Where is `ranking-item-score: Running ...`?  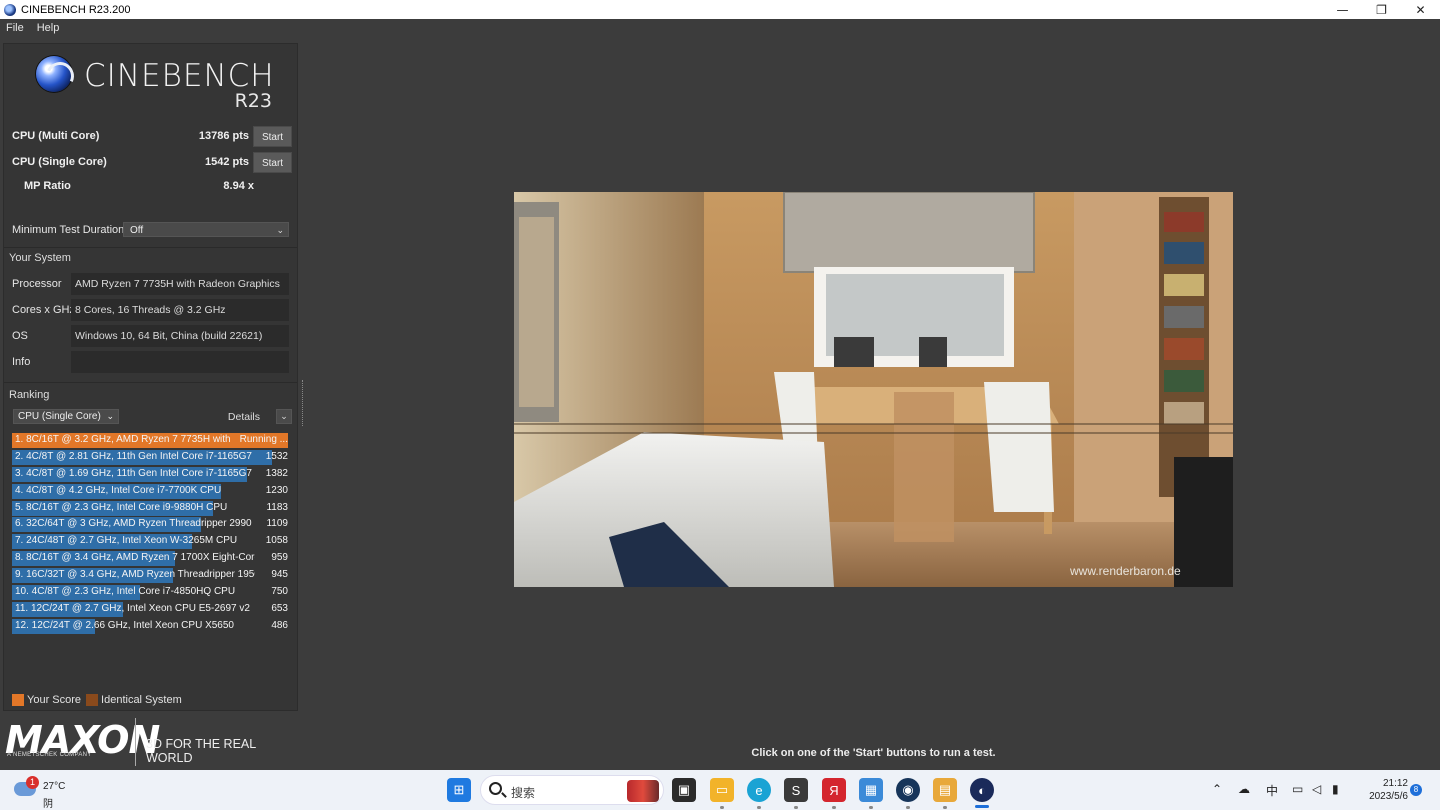
ranking-item-score: Running ... is located at coordinates (263, 439).